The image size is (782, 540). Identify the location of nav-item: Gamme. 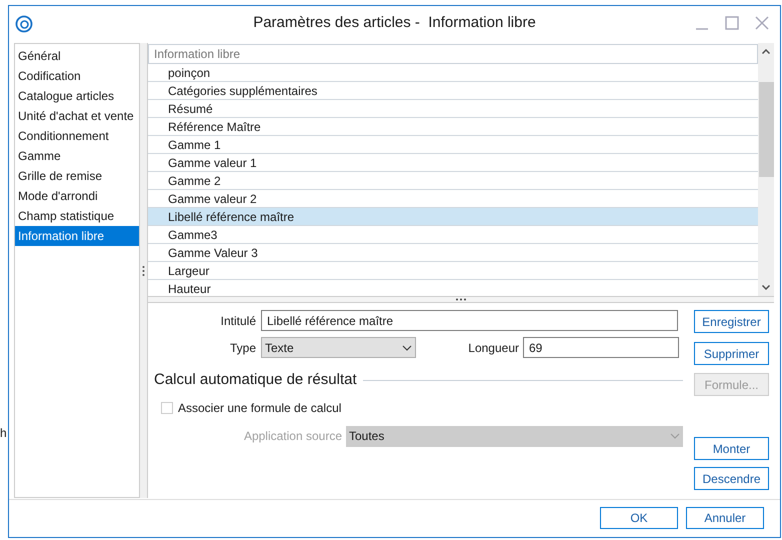
(77, 156).